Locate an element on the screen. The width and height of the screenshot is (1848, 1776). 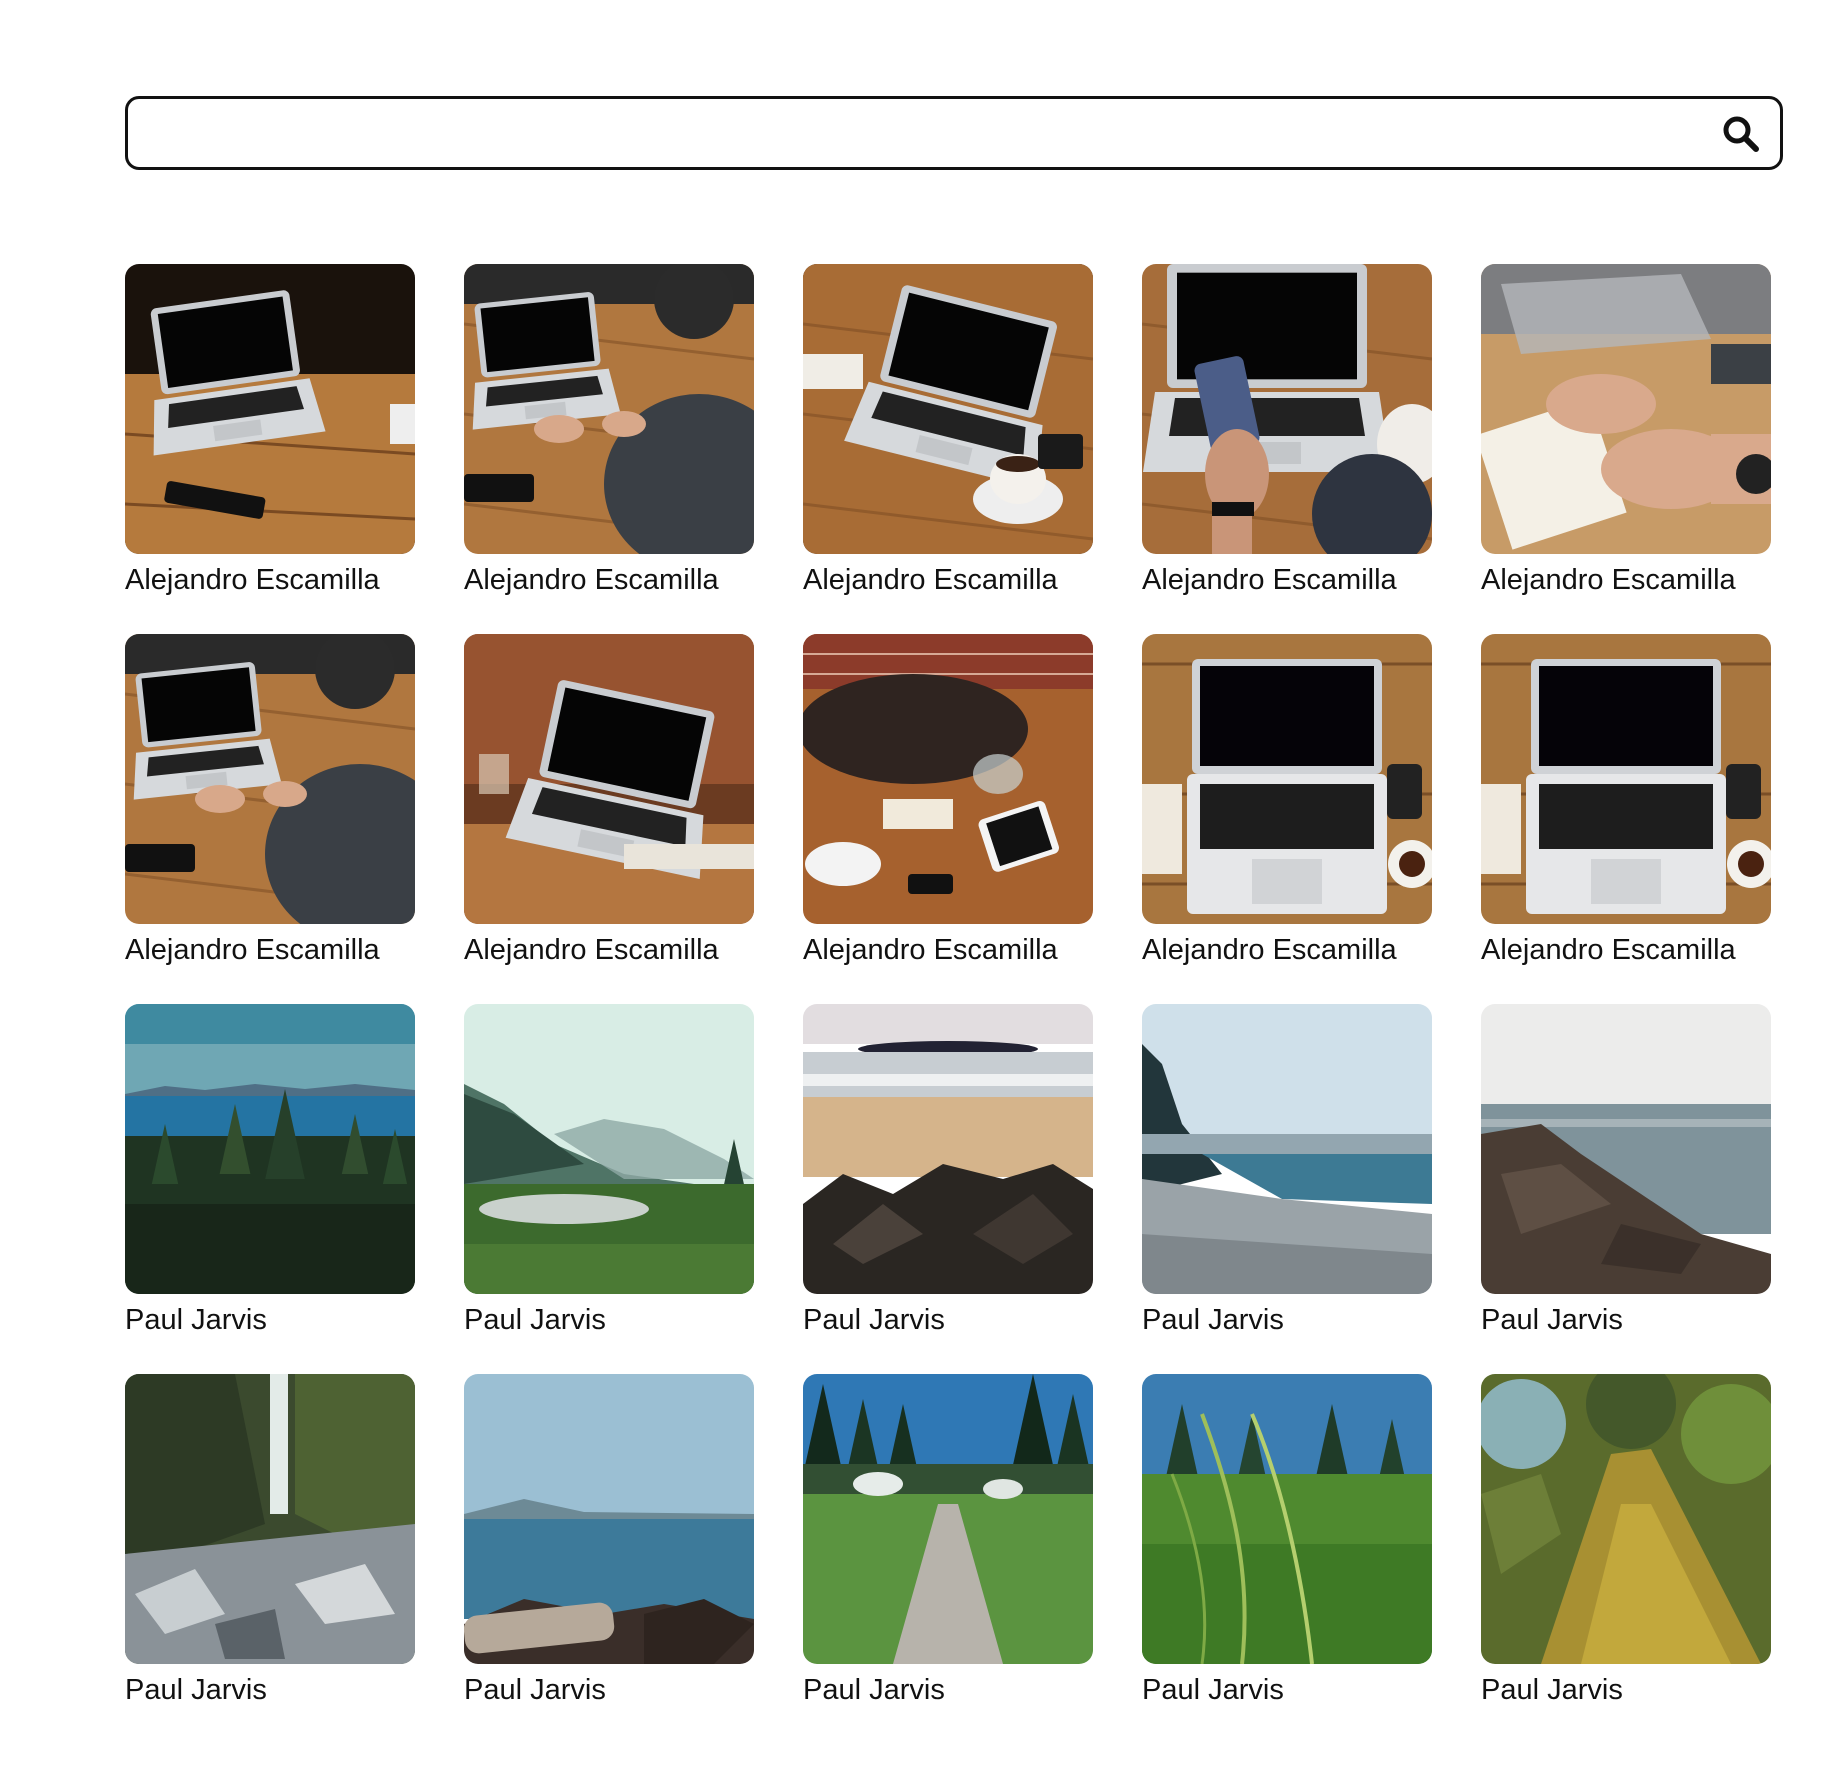
search-button is located at coordinates (1741, 134).